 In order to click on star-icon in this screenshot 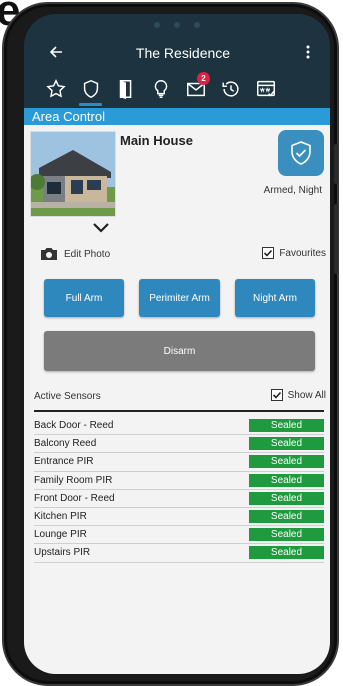, I will do `click(55, 88)`.